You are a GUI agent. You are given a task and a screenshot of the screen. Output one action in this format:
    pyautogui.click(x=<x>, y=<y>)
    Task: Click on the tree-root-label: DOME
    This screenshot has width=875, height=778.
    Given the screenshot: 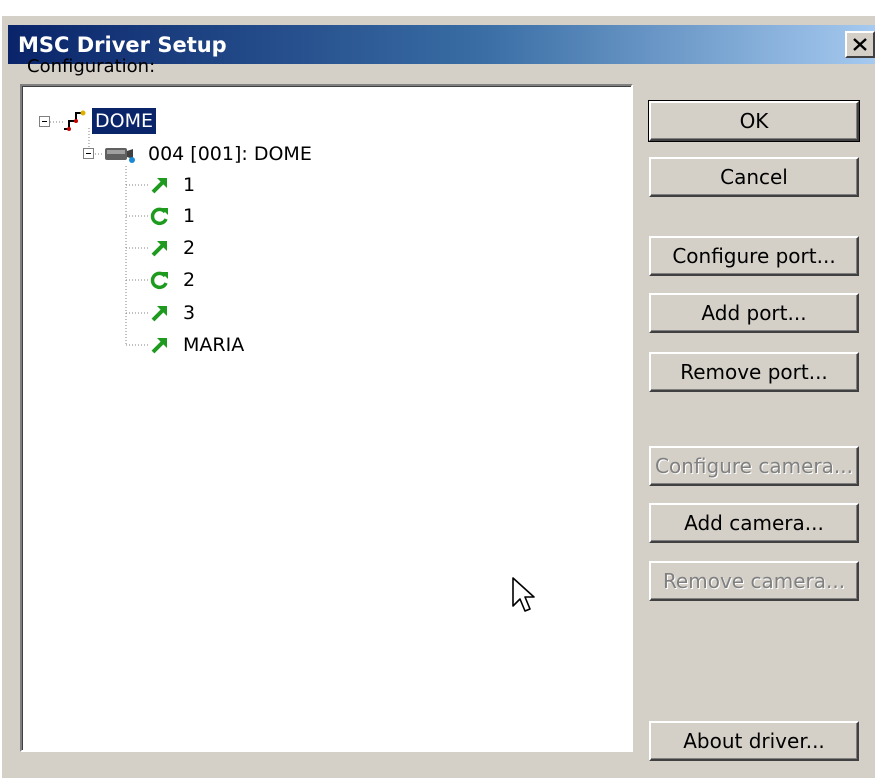 What is the action you would take?
    pyautogui.click(x=124, y=121)
    